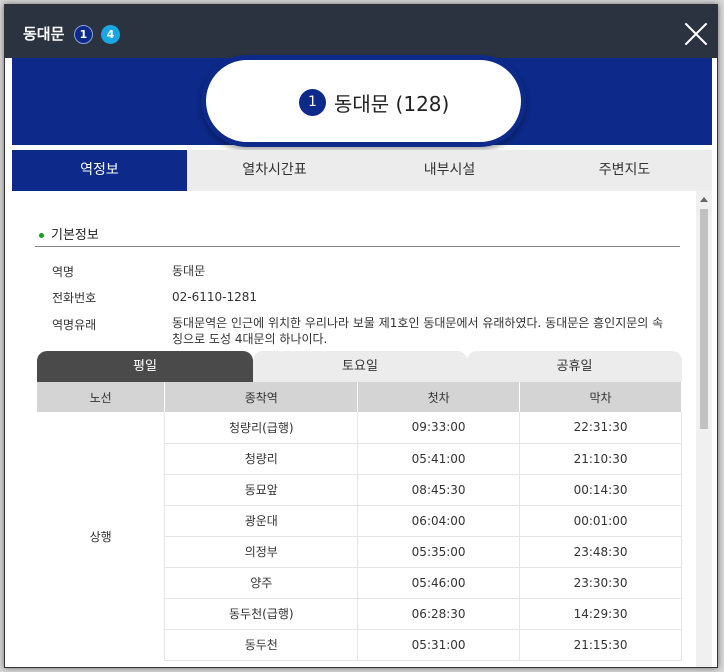 Image resolution: width=724 pixels, height=672 pixels. What do you see at coordinates (63, 272) in the screenshot?
I see `station-name-label: 역명` at bounding box center [63, 272].